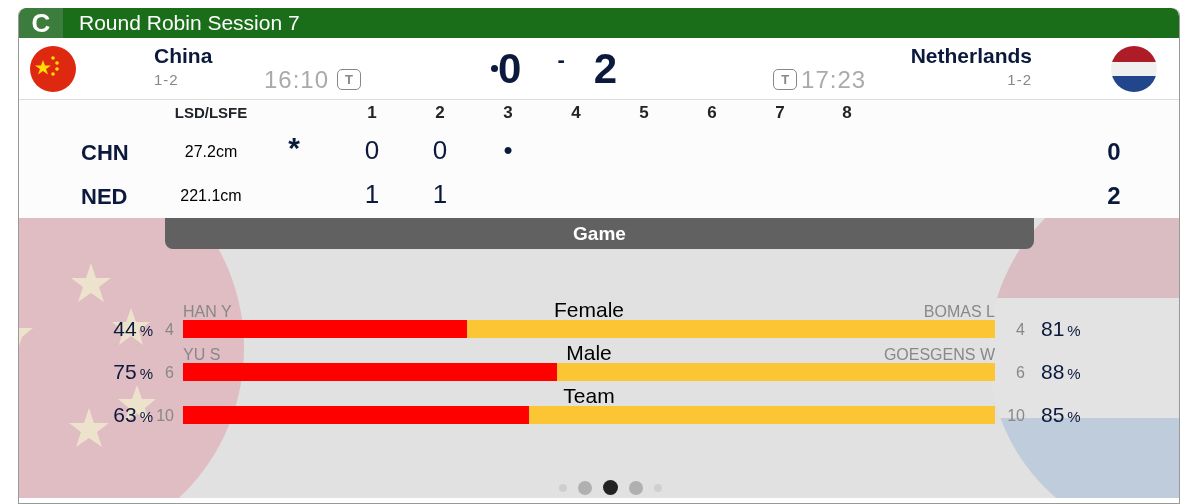 This screenshot has height=504, width=1200. What do you see at coordinates (576, 113) in the screenshot?
I see `end-number: 4` at bounding box center [576, 113].